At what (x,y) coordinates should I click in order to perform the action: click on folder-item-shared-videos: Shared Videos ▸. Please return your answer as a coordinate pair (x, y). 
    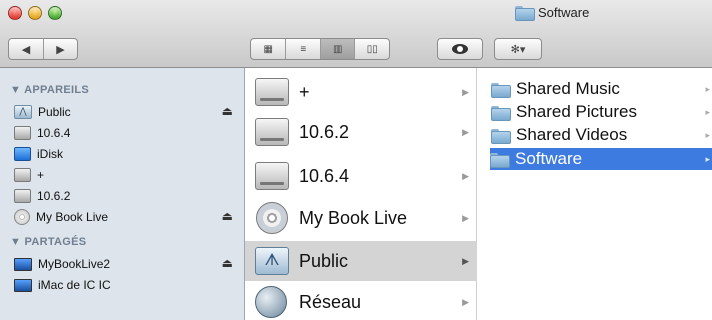
    Looking at the image, I should click on (601, 135).